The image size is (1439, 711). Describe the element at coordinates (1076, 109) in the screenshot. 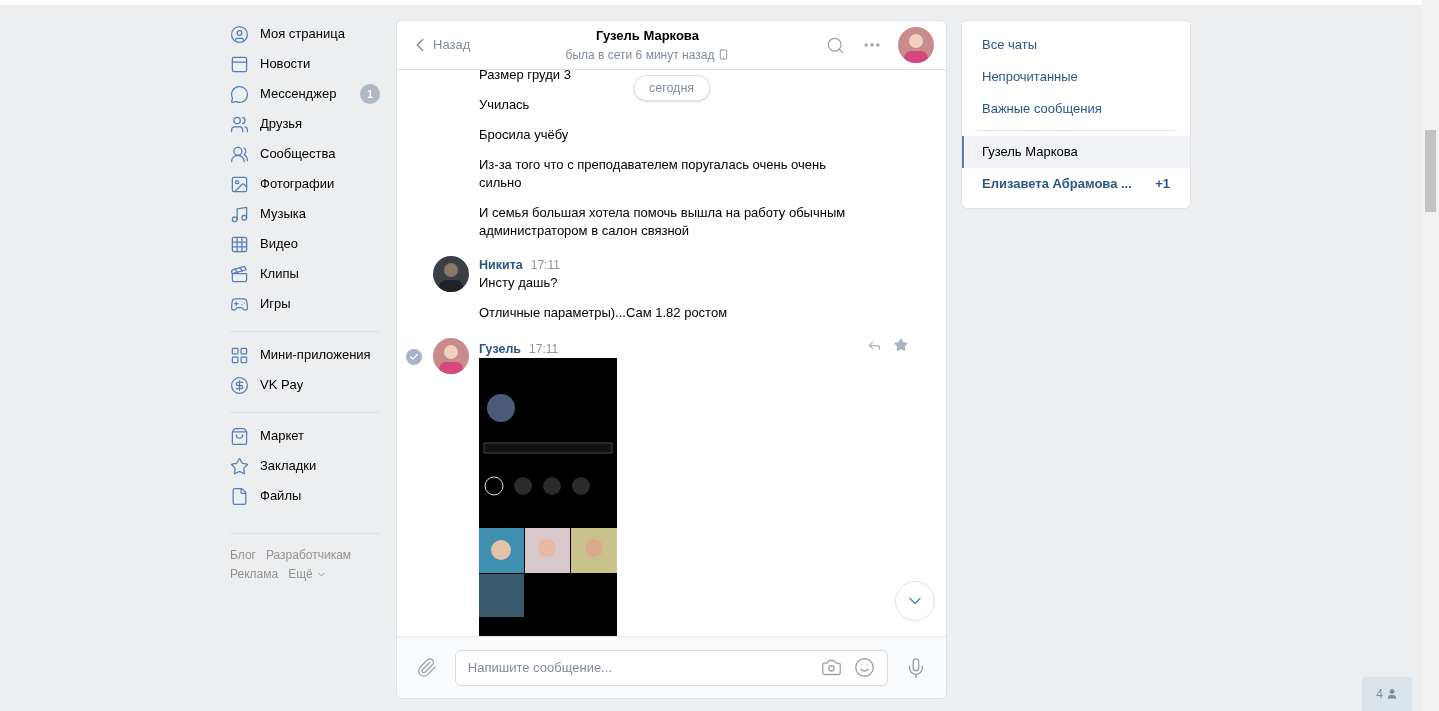

I see `filter-item: Важные сообщения` at that location.